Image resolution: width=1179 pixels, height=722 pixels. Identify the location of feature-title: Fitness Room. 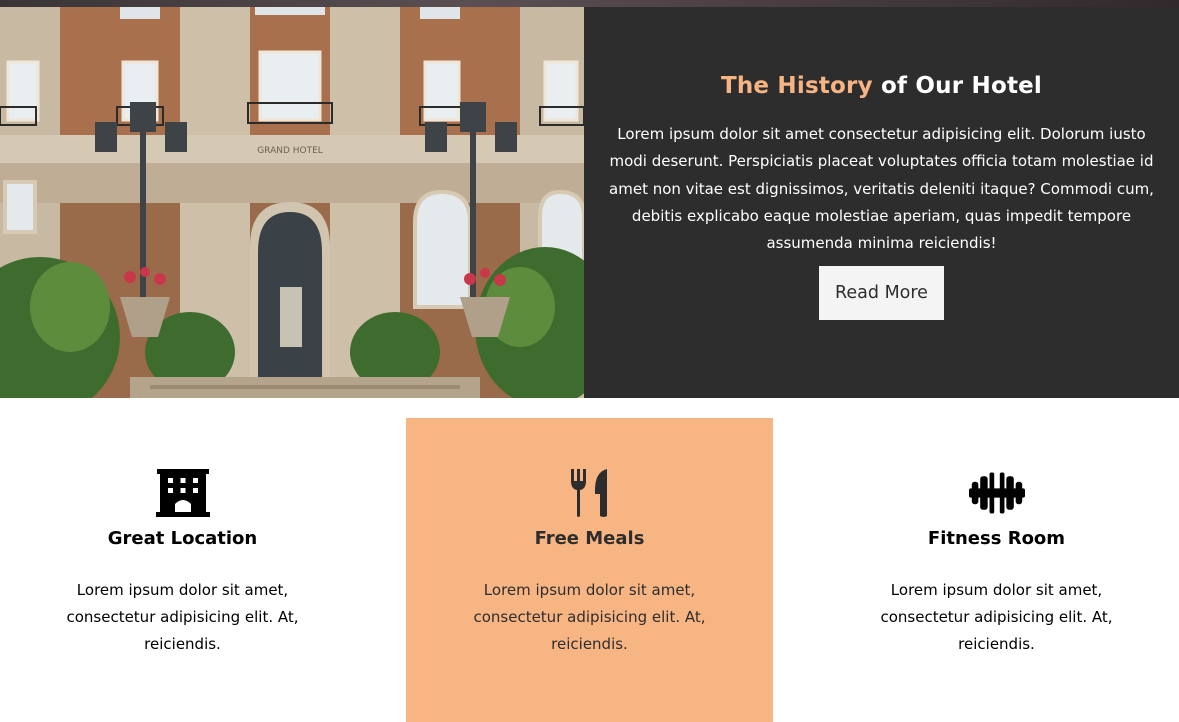
(996, 538).